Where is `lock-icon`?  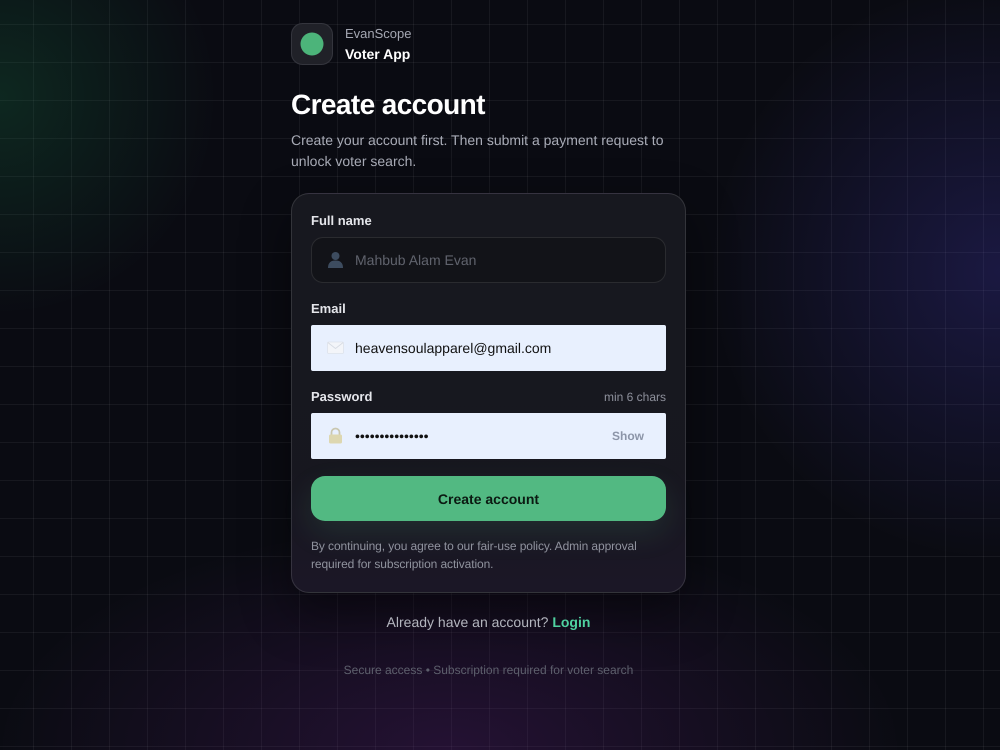
lock-icon is located at coordinates (335, 435).